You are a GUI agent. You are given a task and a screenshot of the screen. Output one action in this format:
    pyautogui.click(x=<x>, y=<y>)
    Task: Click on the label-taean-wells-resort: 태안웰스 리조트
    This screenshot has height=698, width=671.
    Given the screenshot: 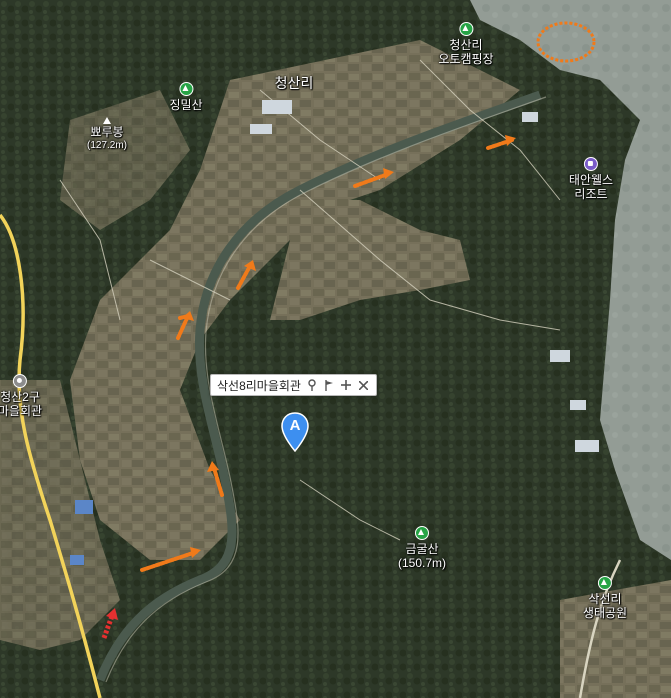 What is the action you would take?
    pyautogui.click(x=591, y=179)
    